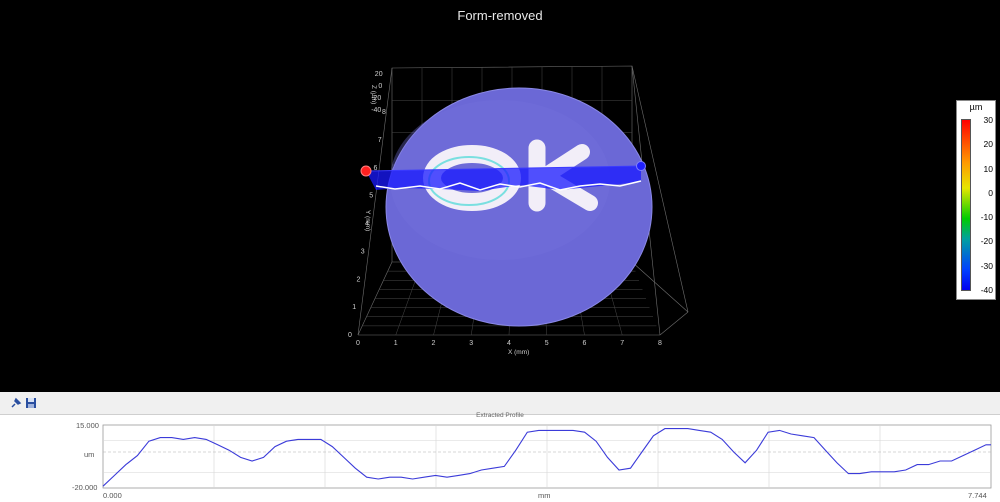 This screenshot has width=1000, height=502. What do you see at coordinates (380, 86) in the screenshot?
I see `z-tick-label: 0` at bounding box center [380, 86].